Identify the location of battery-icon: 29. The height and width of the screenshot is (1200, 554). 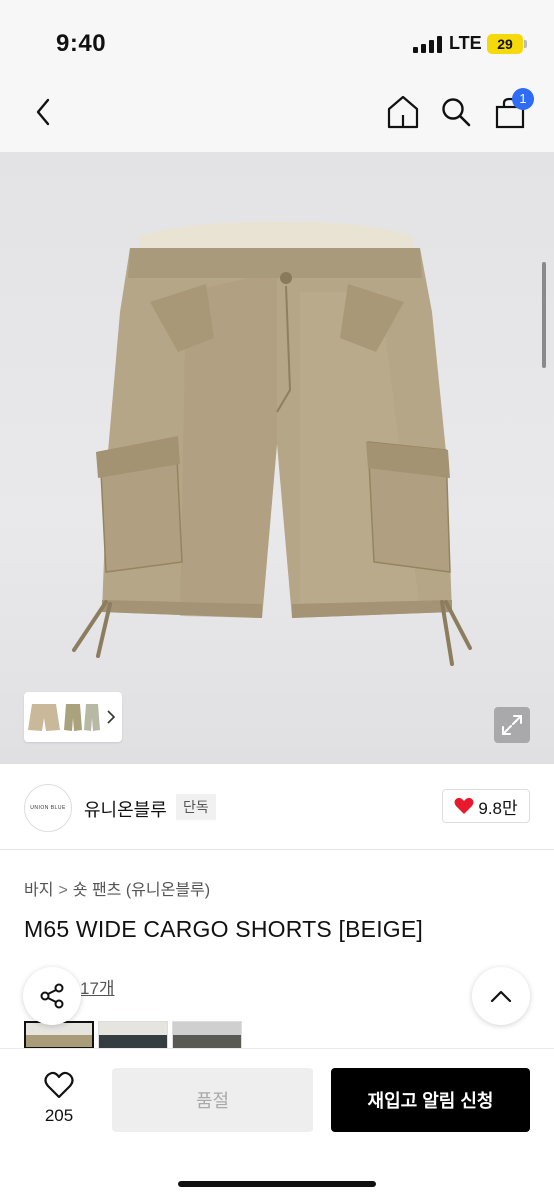
(507, 44).